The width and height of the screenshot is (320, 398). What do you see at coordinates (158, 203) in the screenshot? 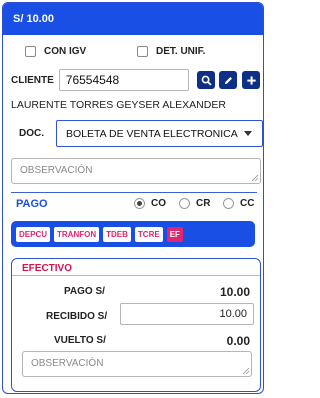
I see `radio-co-label: CO` at bounding box center [158, 203].